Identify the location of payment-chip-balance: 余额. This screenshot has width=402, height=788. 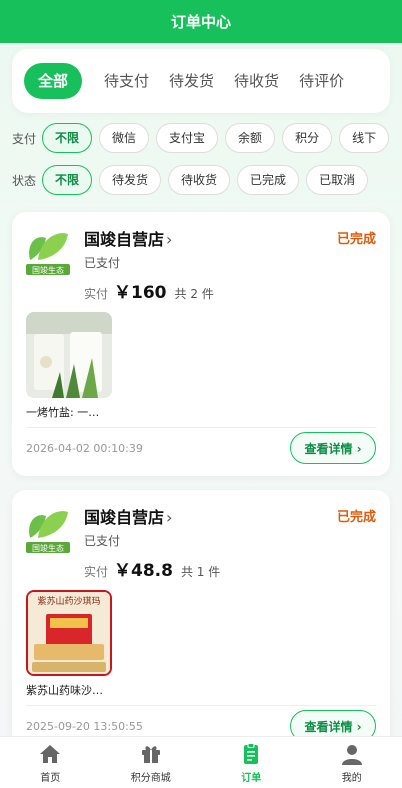
(250, 138).